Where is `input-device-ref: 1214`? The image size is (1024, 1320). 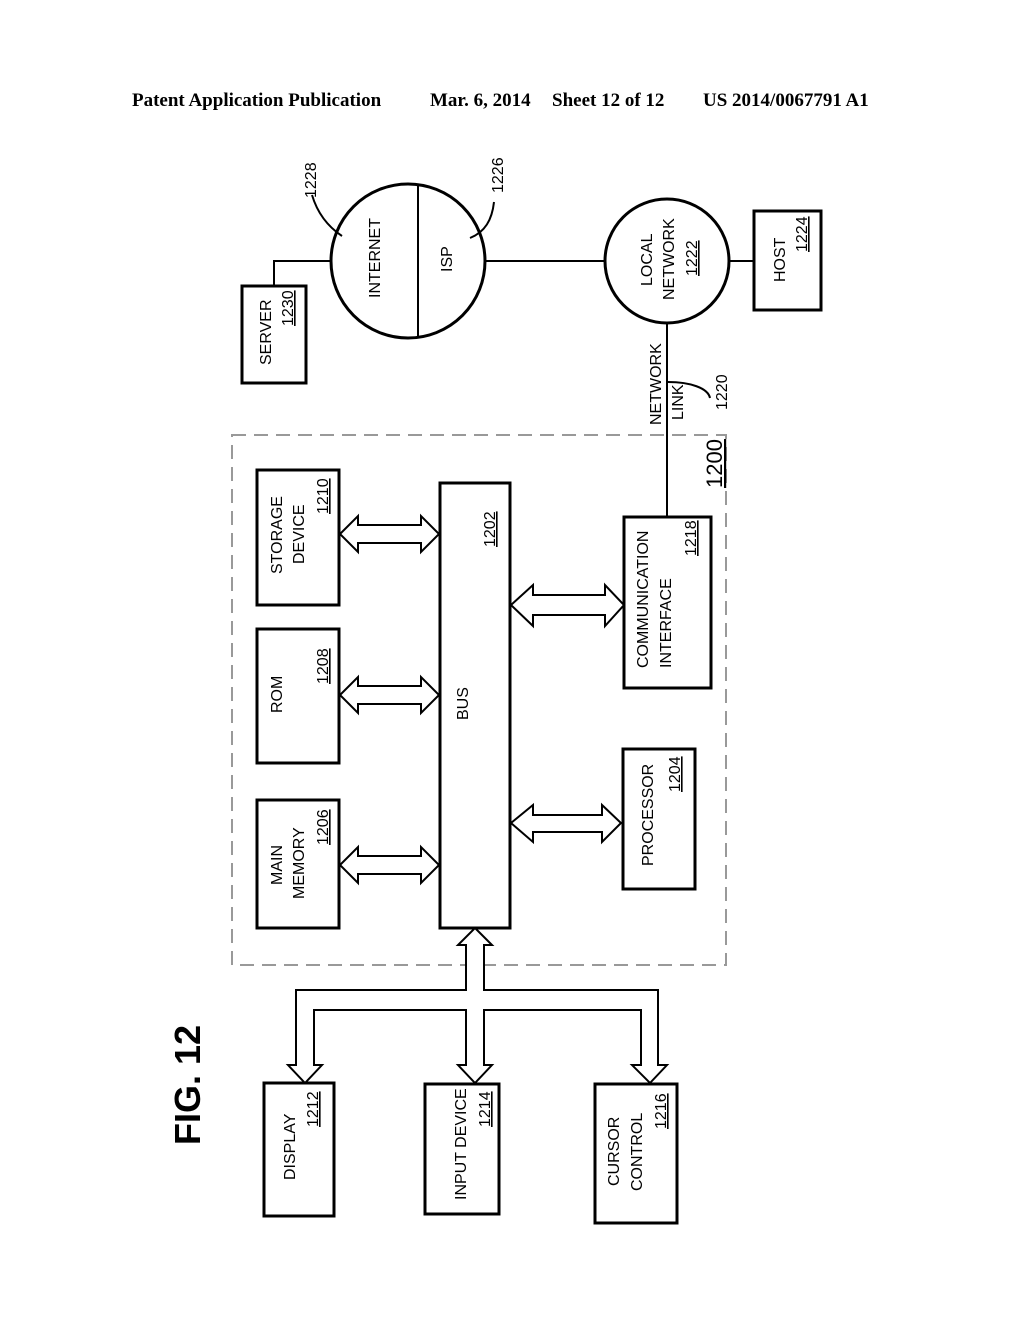 input-device-ref: 1214 is located at coordinates (485, 1109).